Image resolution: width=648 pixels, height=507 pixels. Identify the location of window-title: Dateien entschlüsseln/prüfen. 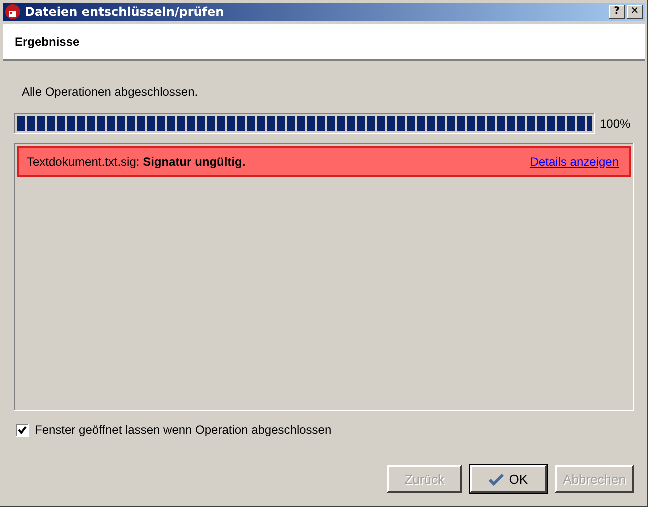
(125, 12).